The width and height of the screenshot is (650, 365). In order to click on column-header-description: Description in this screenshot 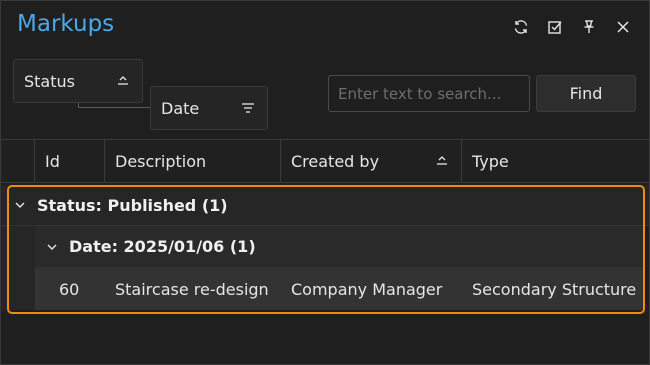, I will do `click(193, 161)`.